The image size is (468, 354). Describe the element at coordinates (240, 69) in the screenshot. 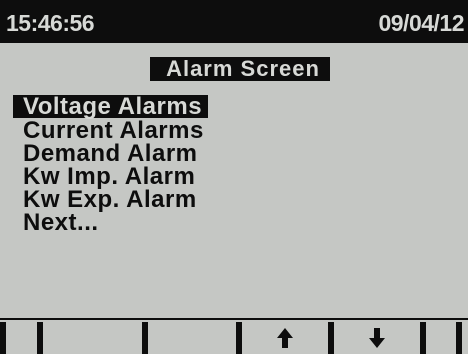

I see `screen-title: Alarm Screen` at that location.